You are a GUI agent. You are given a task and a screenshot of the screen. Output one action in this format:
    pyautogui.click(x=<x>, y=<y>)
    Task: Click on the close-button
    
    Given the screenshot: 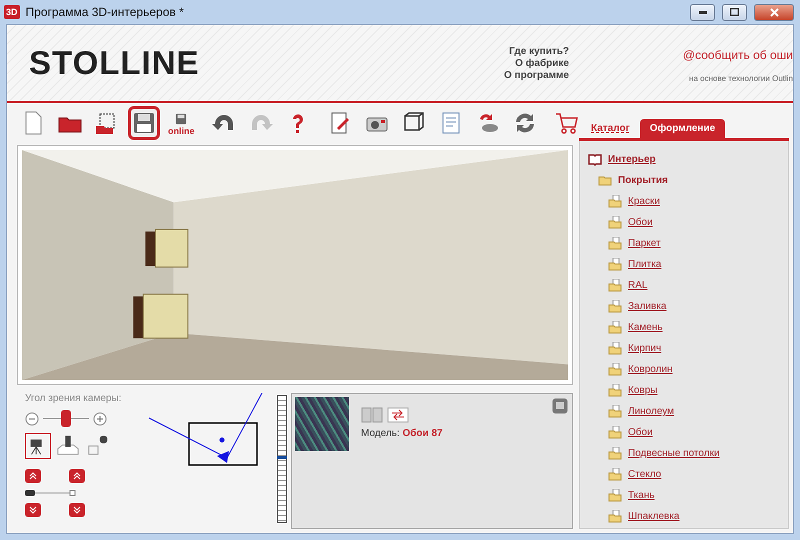 What is the action you would take?
    pyautogui.click(x=774, y=12)
    